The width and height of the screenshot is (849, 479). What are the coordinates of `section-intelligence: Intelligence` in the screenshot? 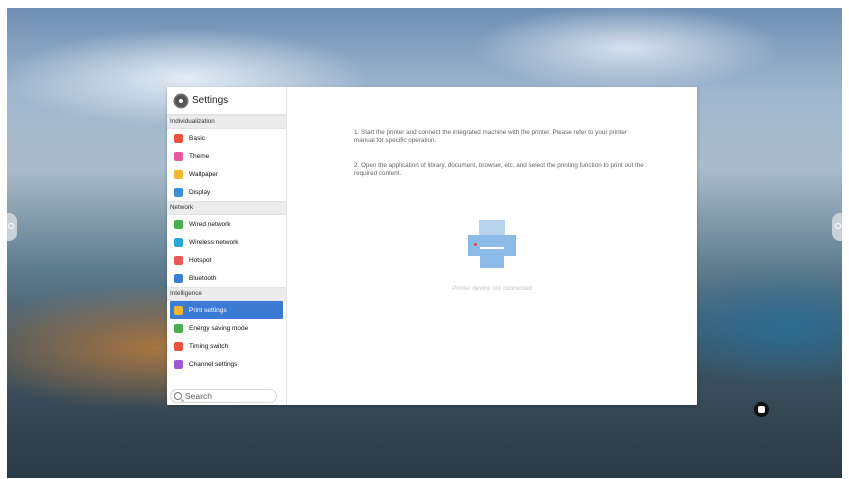 It's located at (226, 294).